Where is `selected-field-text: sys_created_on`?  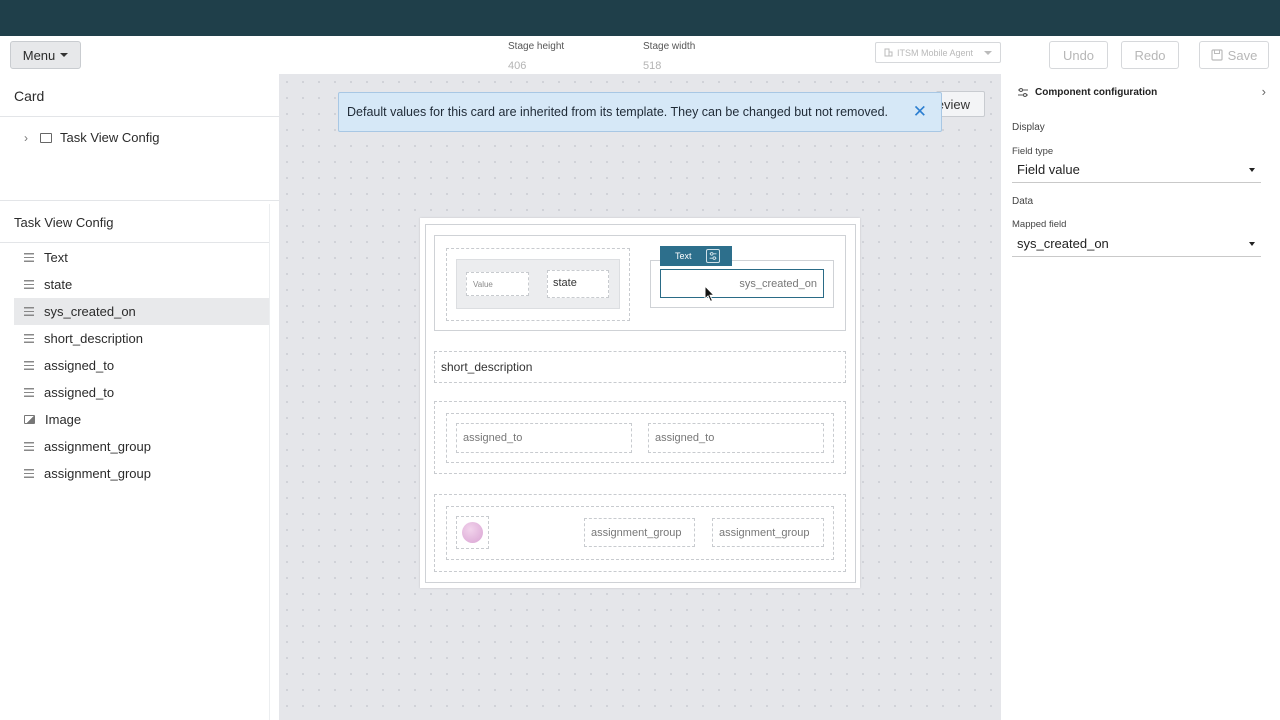
selected-field-text: sys_created_on is located at coordinates (778, 283).